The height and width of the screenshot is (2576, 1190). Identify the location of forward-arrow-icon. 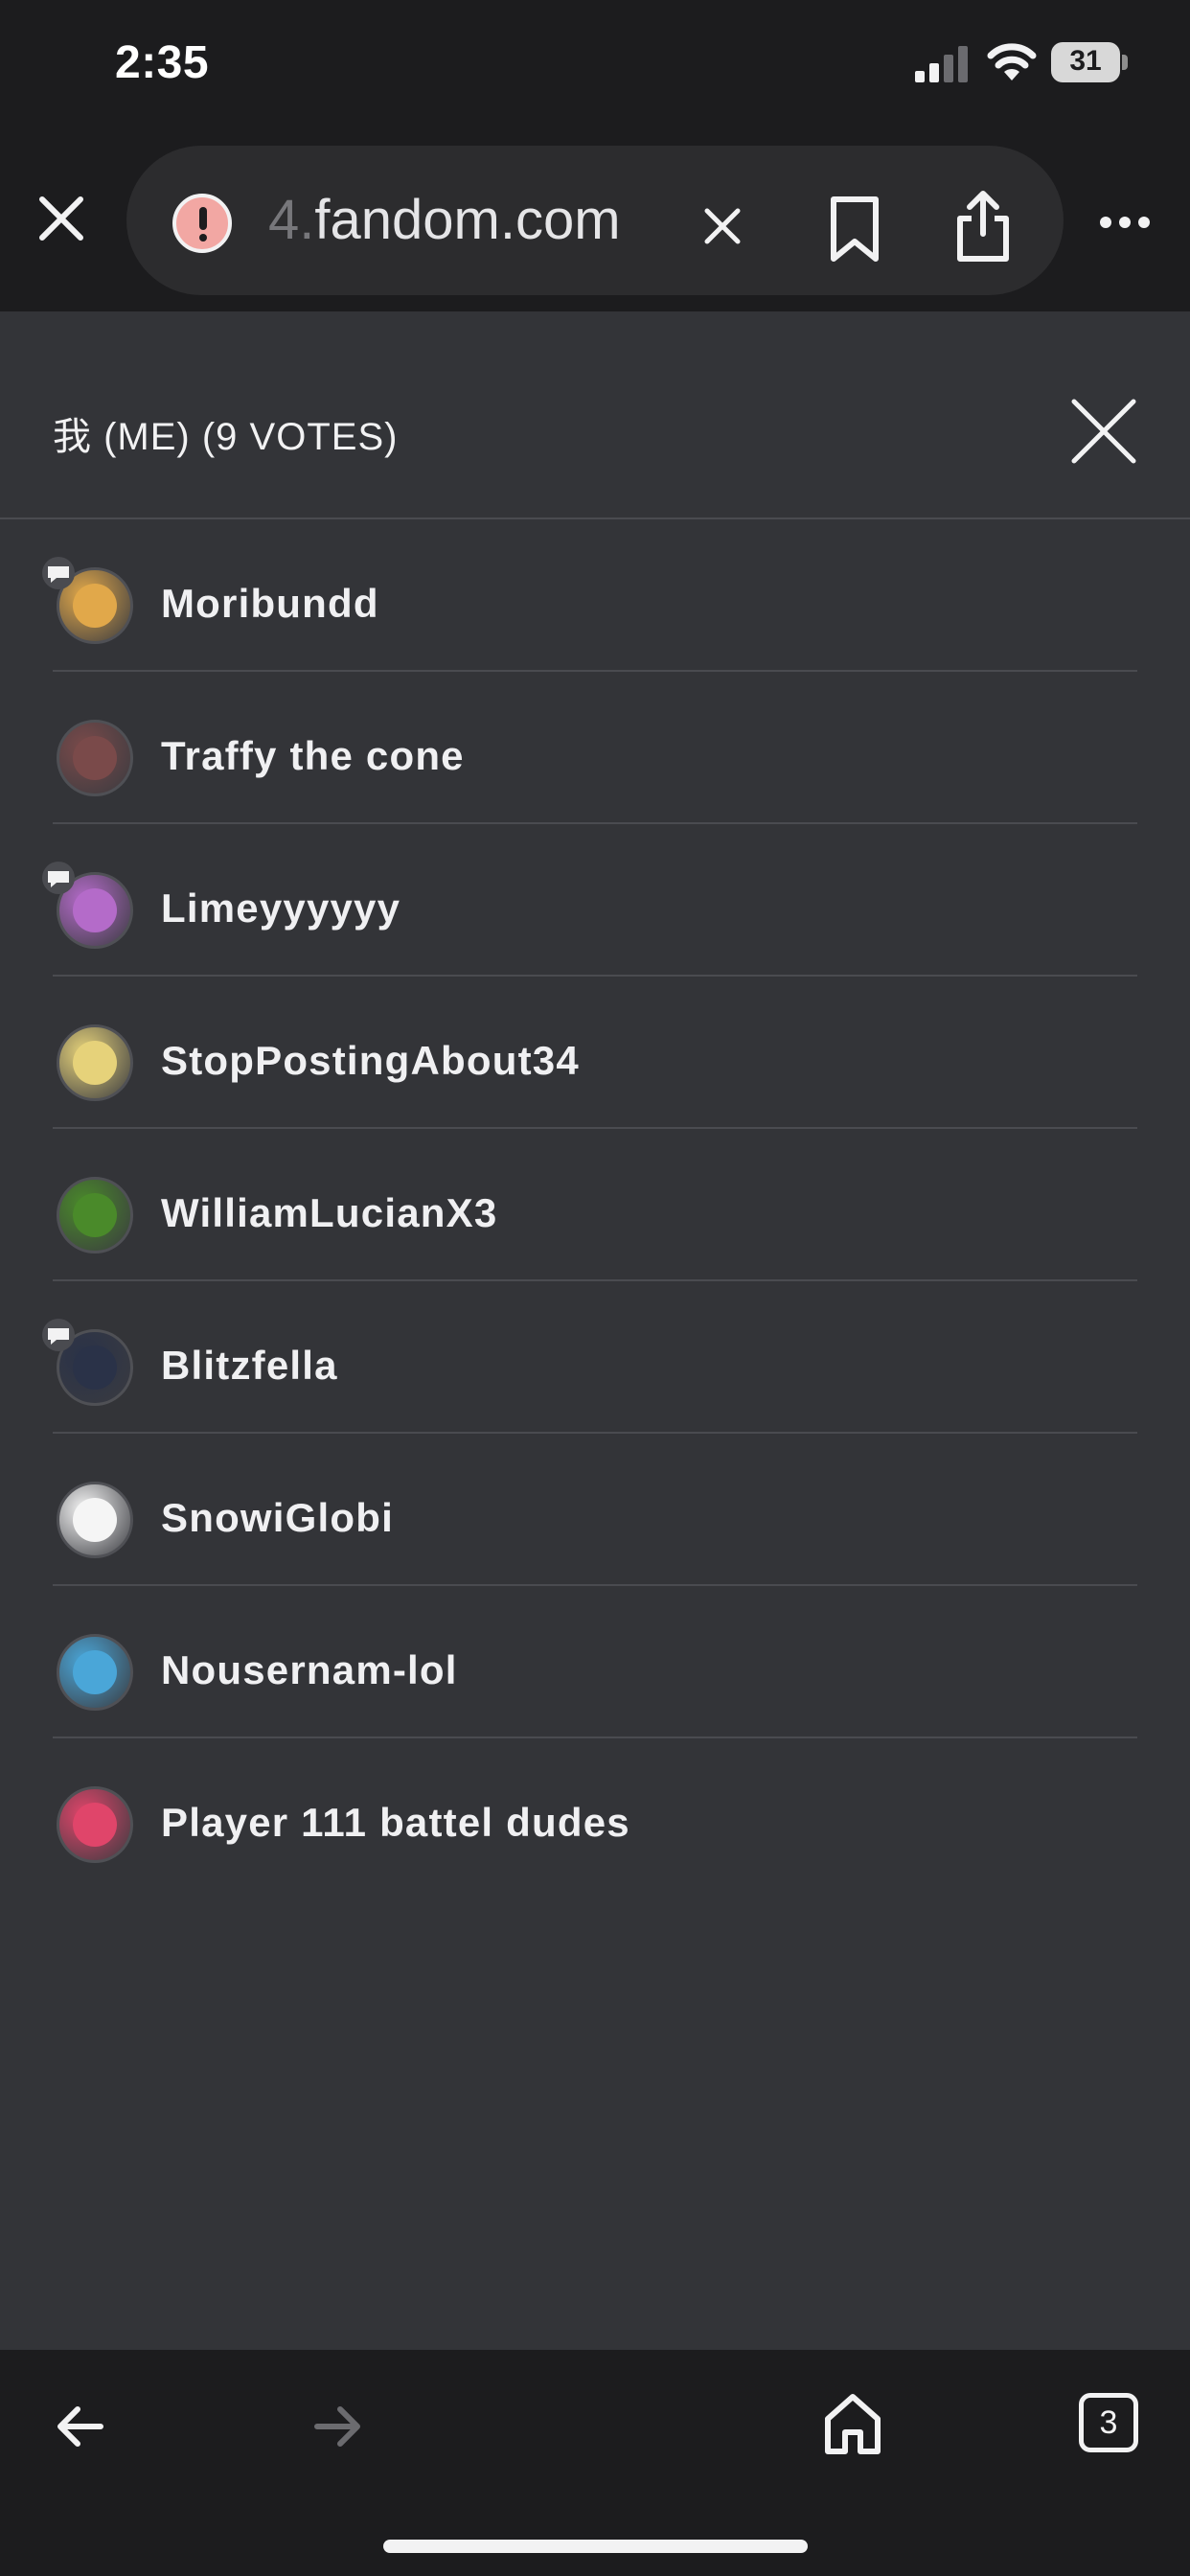
(338, 2426).